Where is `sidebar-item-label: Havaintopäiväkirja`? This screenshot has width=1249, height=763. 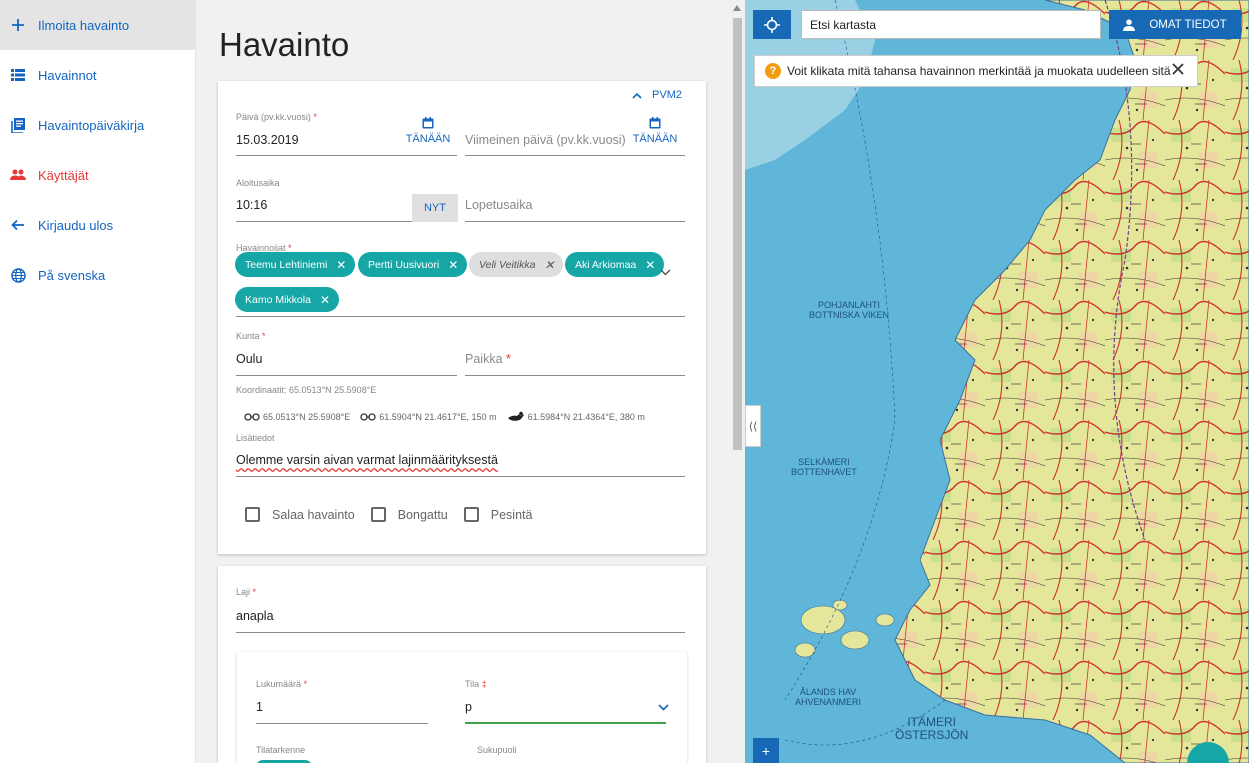
sidebar-item-label: Havaintopäiväkirja is located at coordinates (91, 125).